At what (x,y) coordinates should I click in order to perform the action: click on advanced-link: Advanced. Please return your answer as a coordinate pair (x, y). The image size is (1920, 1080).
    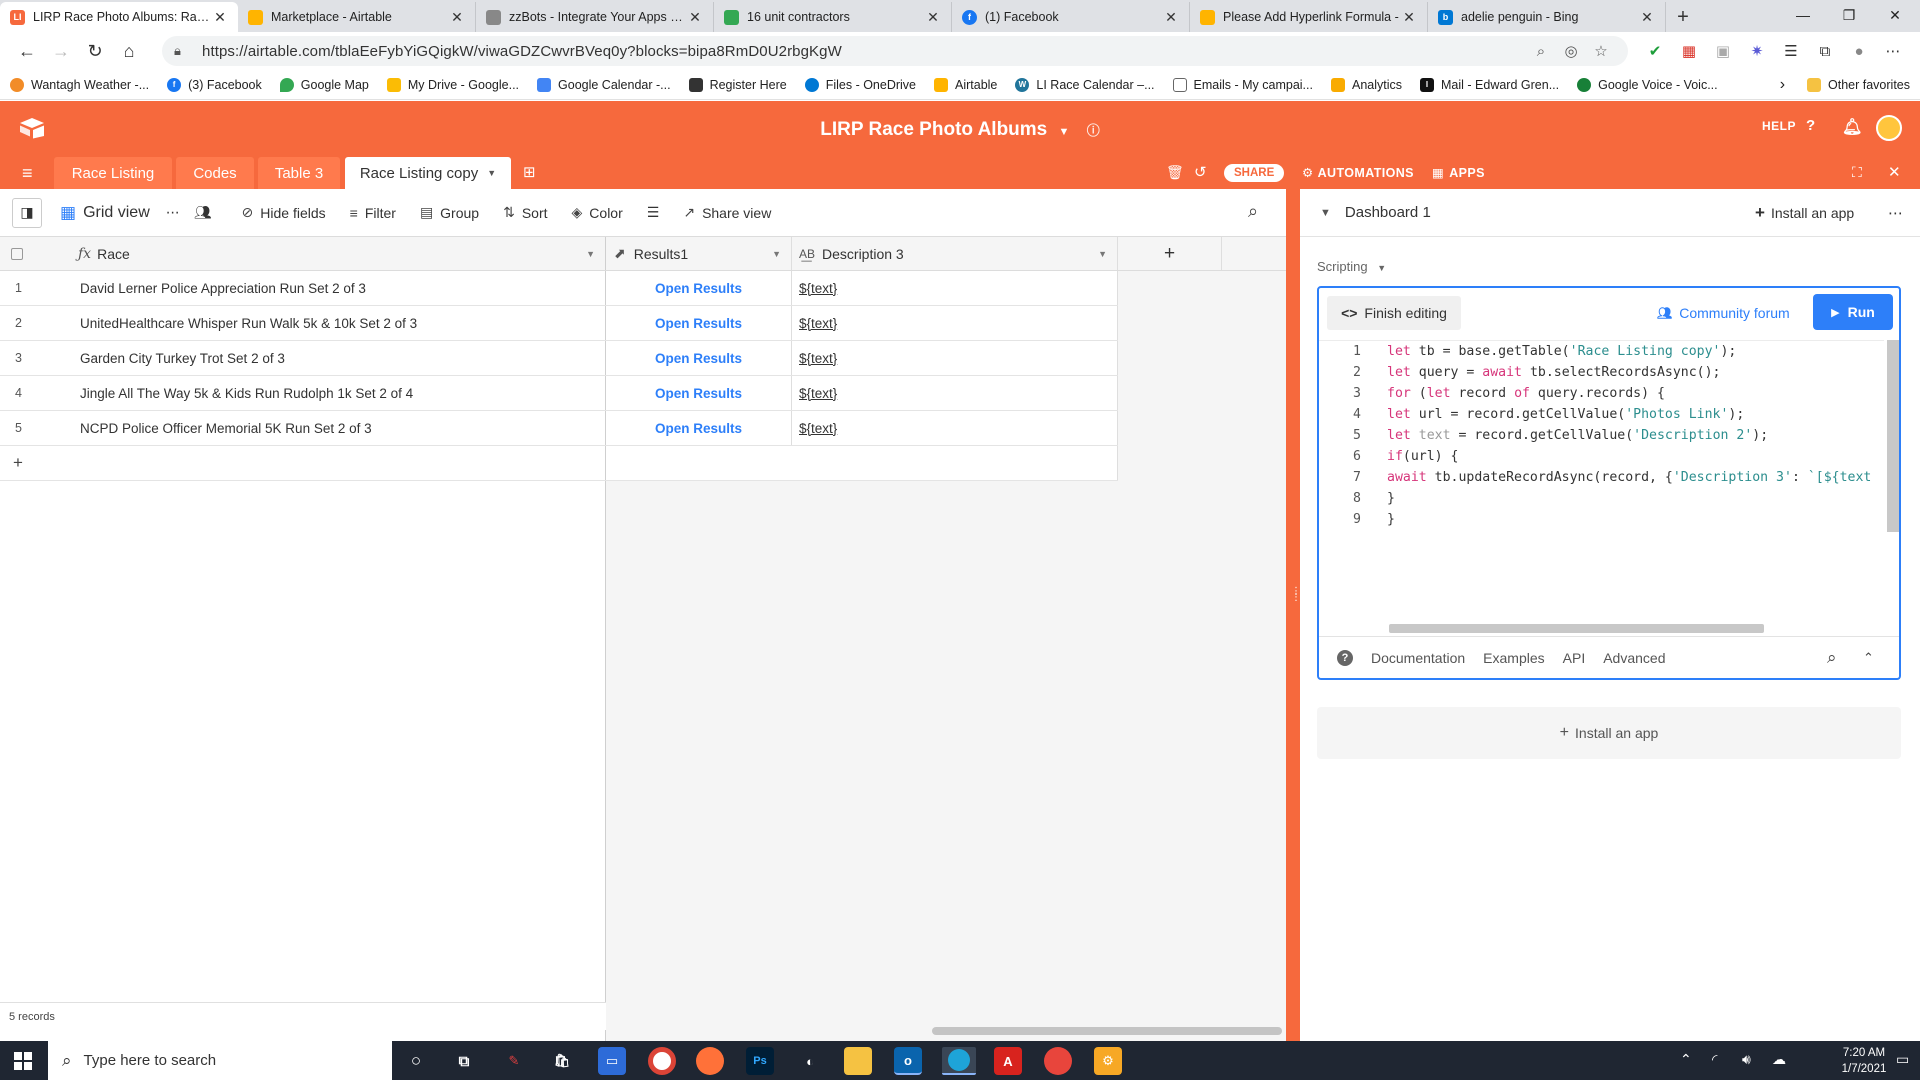
    Looking at the image, I should click on (1634, 658).